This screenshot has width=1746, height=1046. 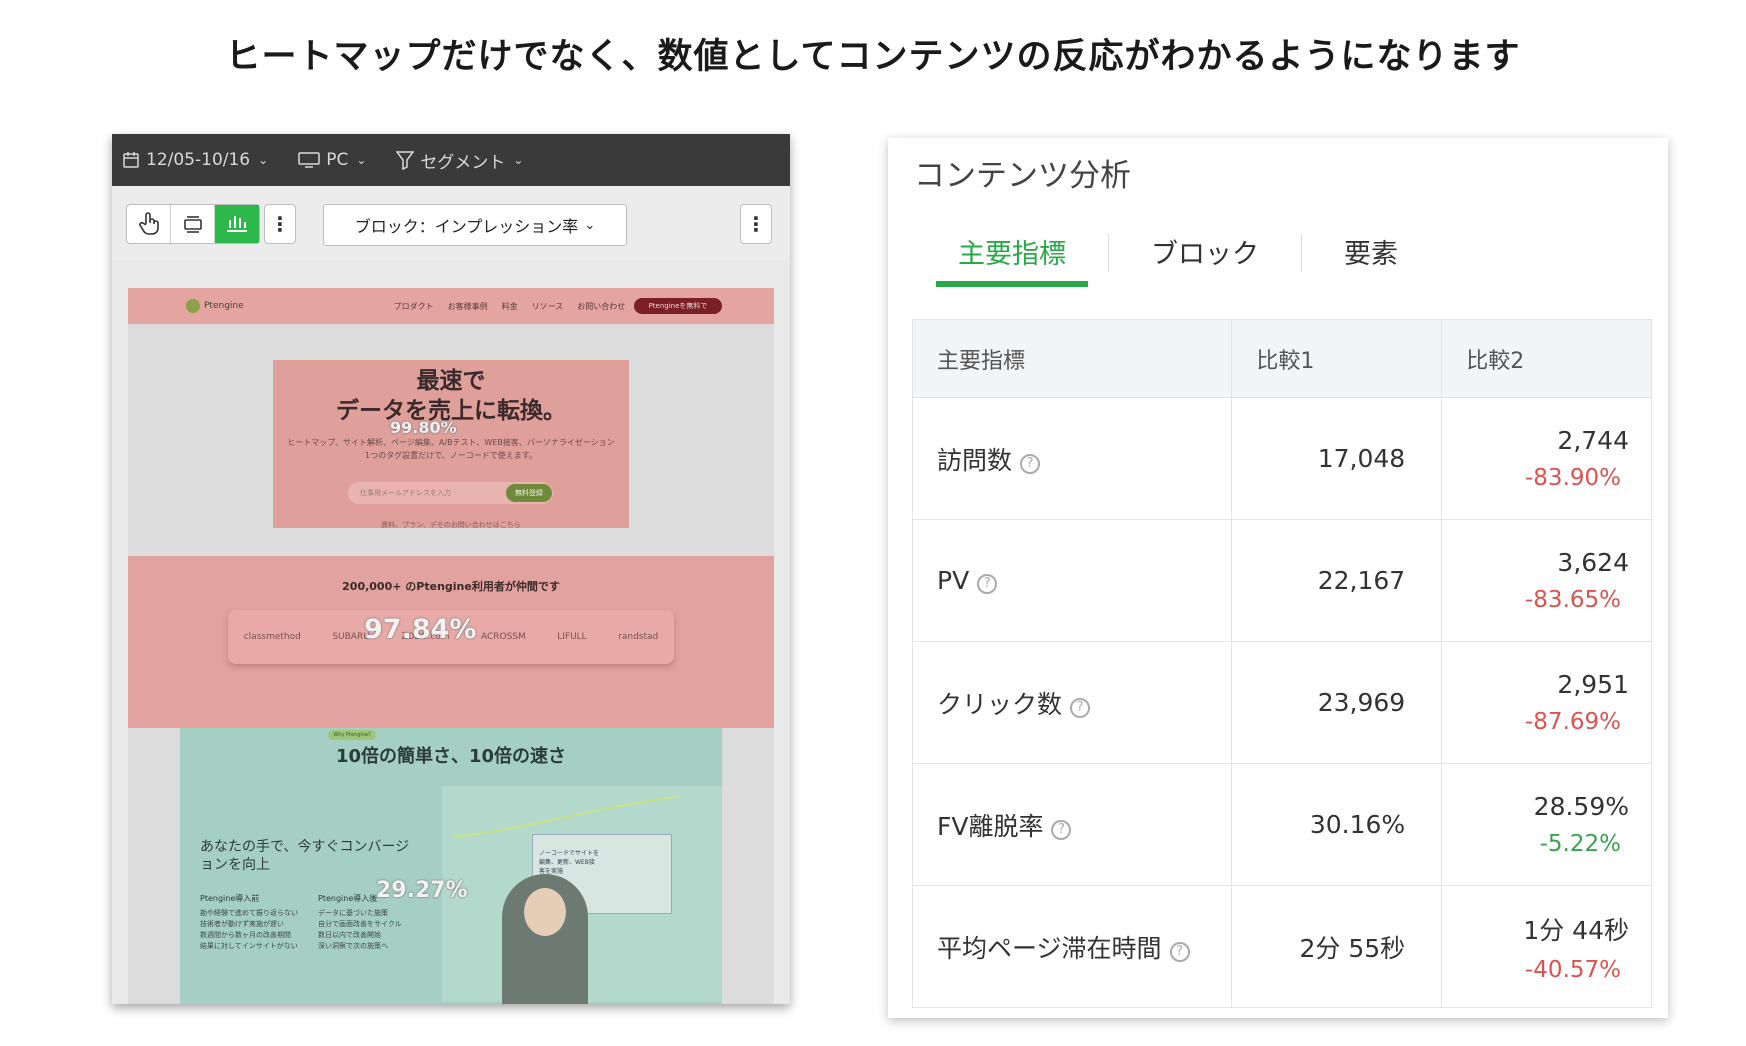 I want to click on compare2-cell: 1分 44秒 -40.57%, so click(x=1546, y=946).